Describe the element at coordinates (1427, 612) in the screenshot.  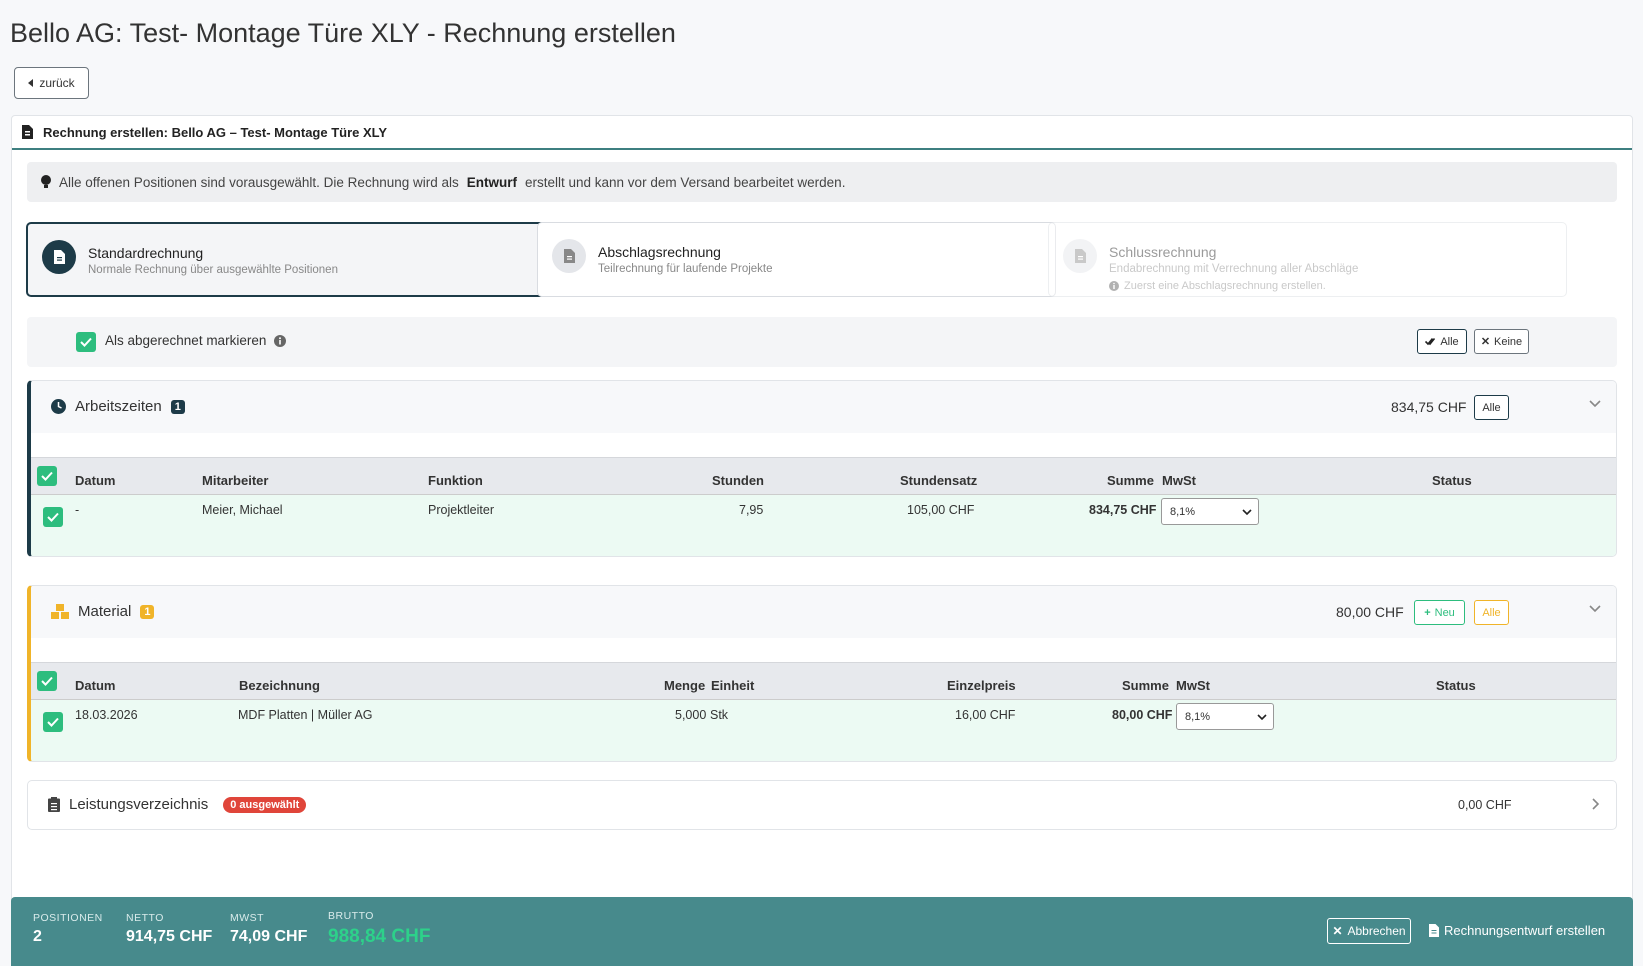
I see `plus-icon: +` at that location.